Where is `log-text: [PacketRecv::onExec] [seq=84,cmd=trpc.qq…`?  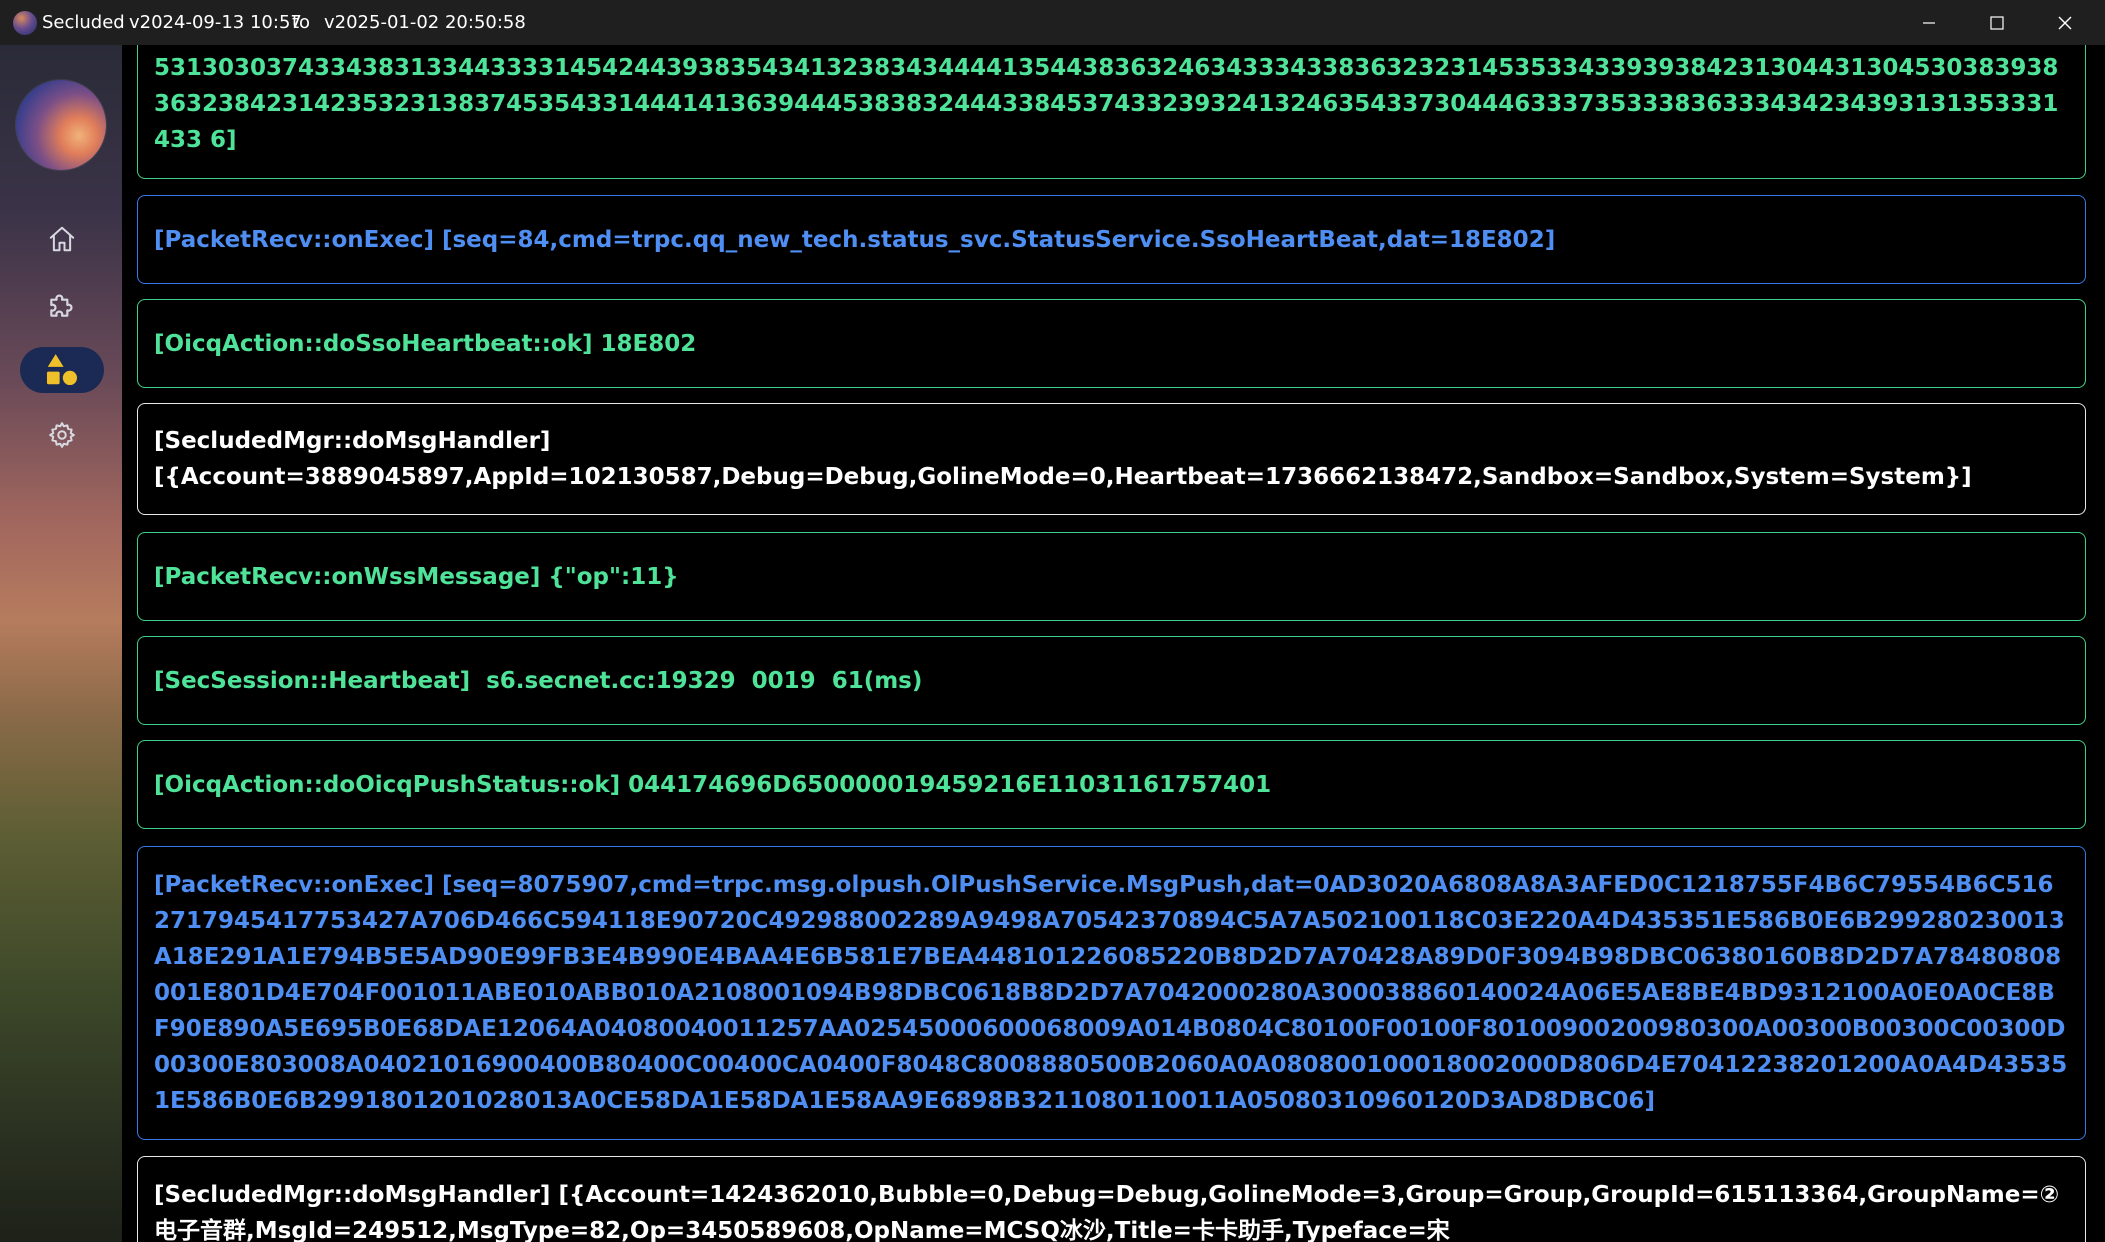 log-text: [PacketRecv::onExec] [seq=84,cmd=trpc.qq… is located at coordinates (855, 239).